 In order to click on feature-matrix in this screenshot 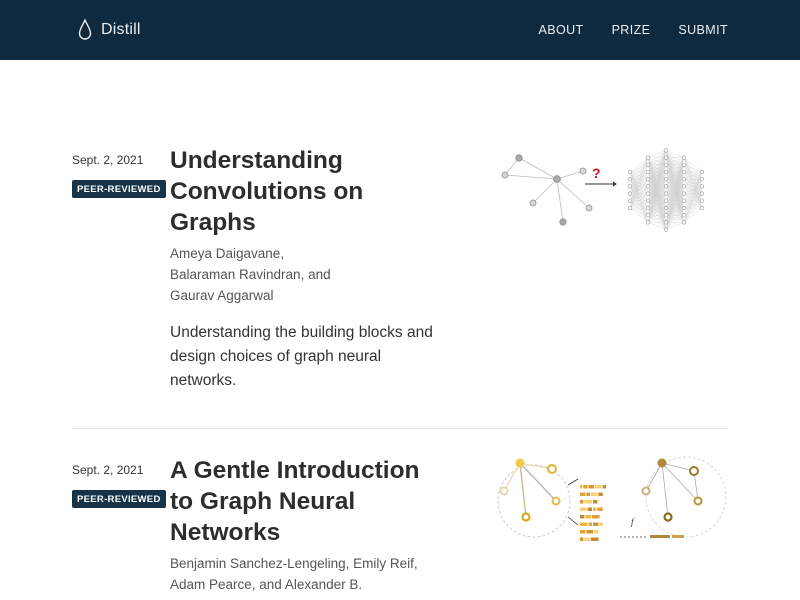, I will do `click(593, 513)`.